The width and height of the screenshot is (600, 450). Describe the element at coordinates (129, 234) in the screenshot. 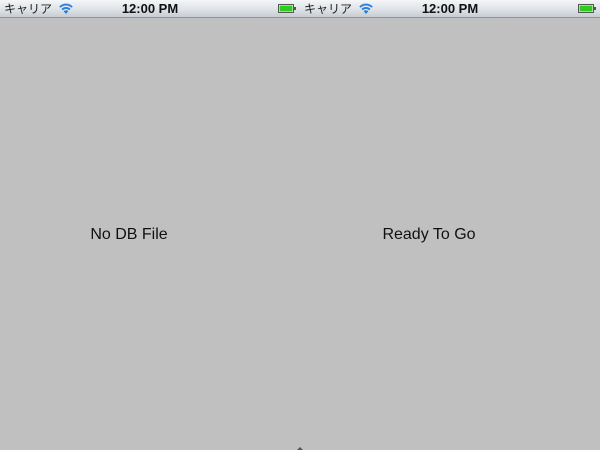

I see `status-label: No DB File` at that location.